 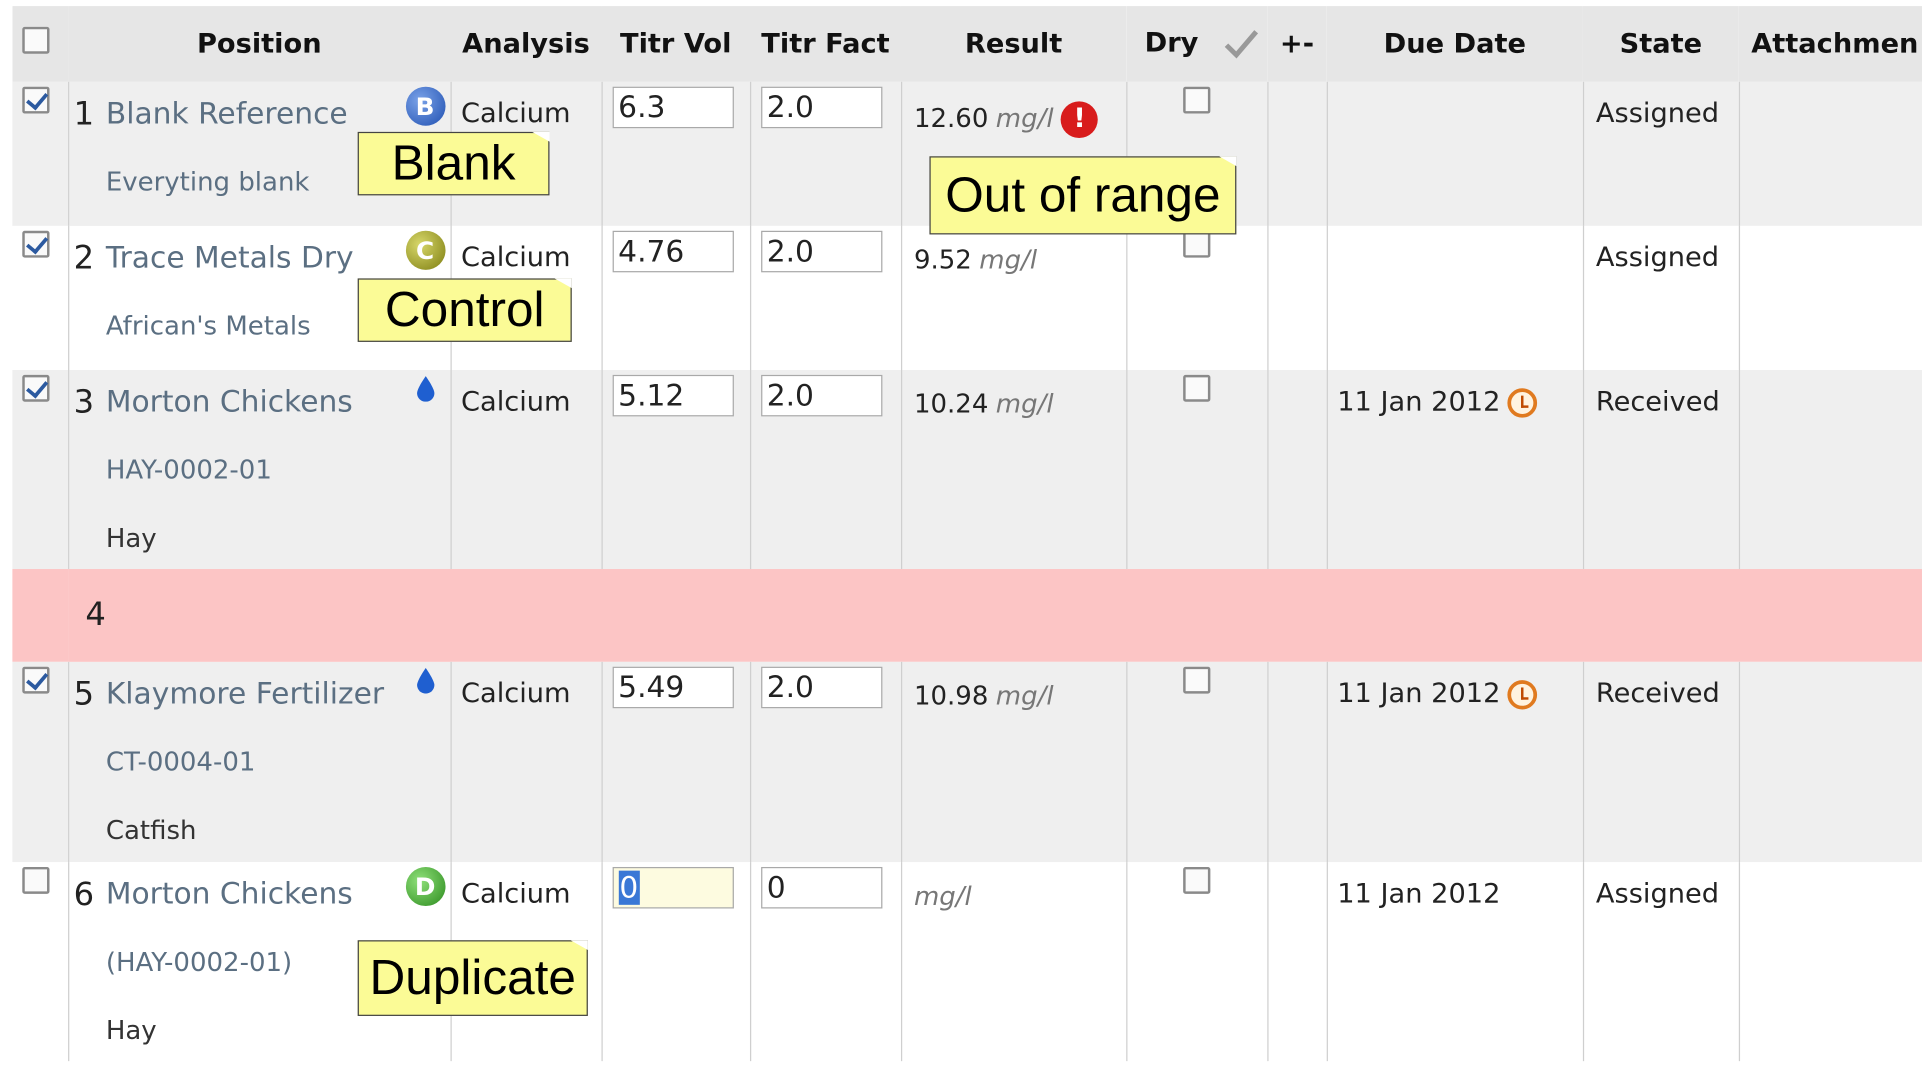 What do you see at coordinates (245, 693) in the screenshot?
I see `sample-link: Klaymore Fertilizer` at bounding box center [245, 693].